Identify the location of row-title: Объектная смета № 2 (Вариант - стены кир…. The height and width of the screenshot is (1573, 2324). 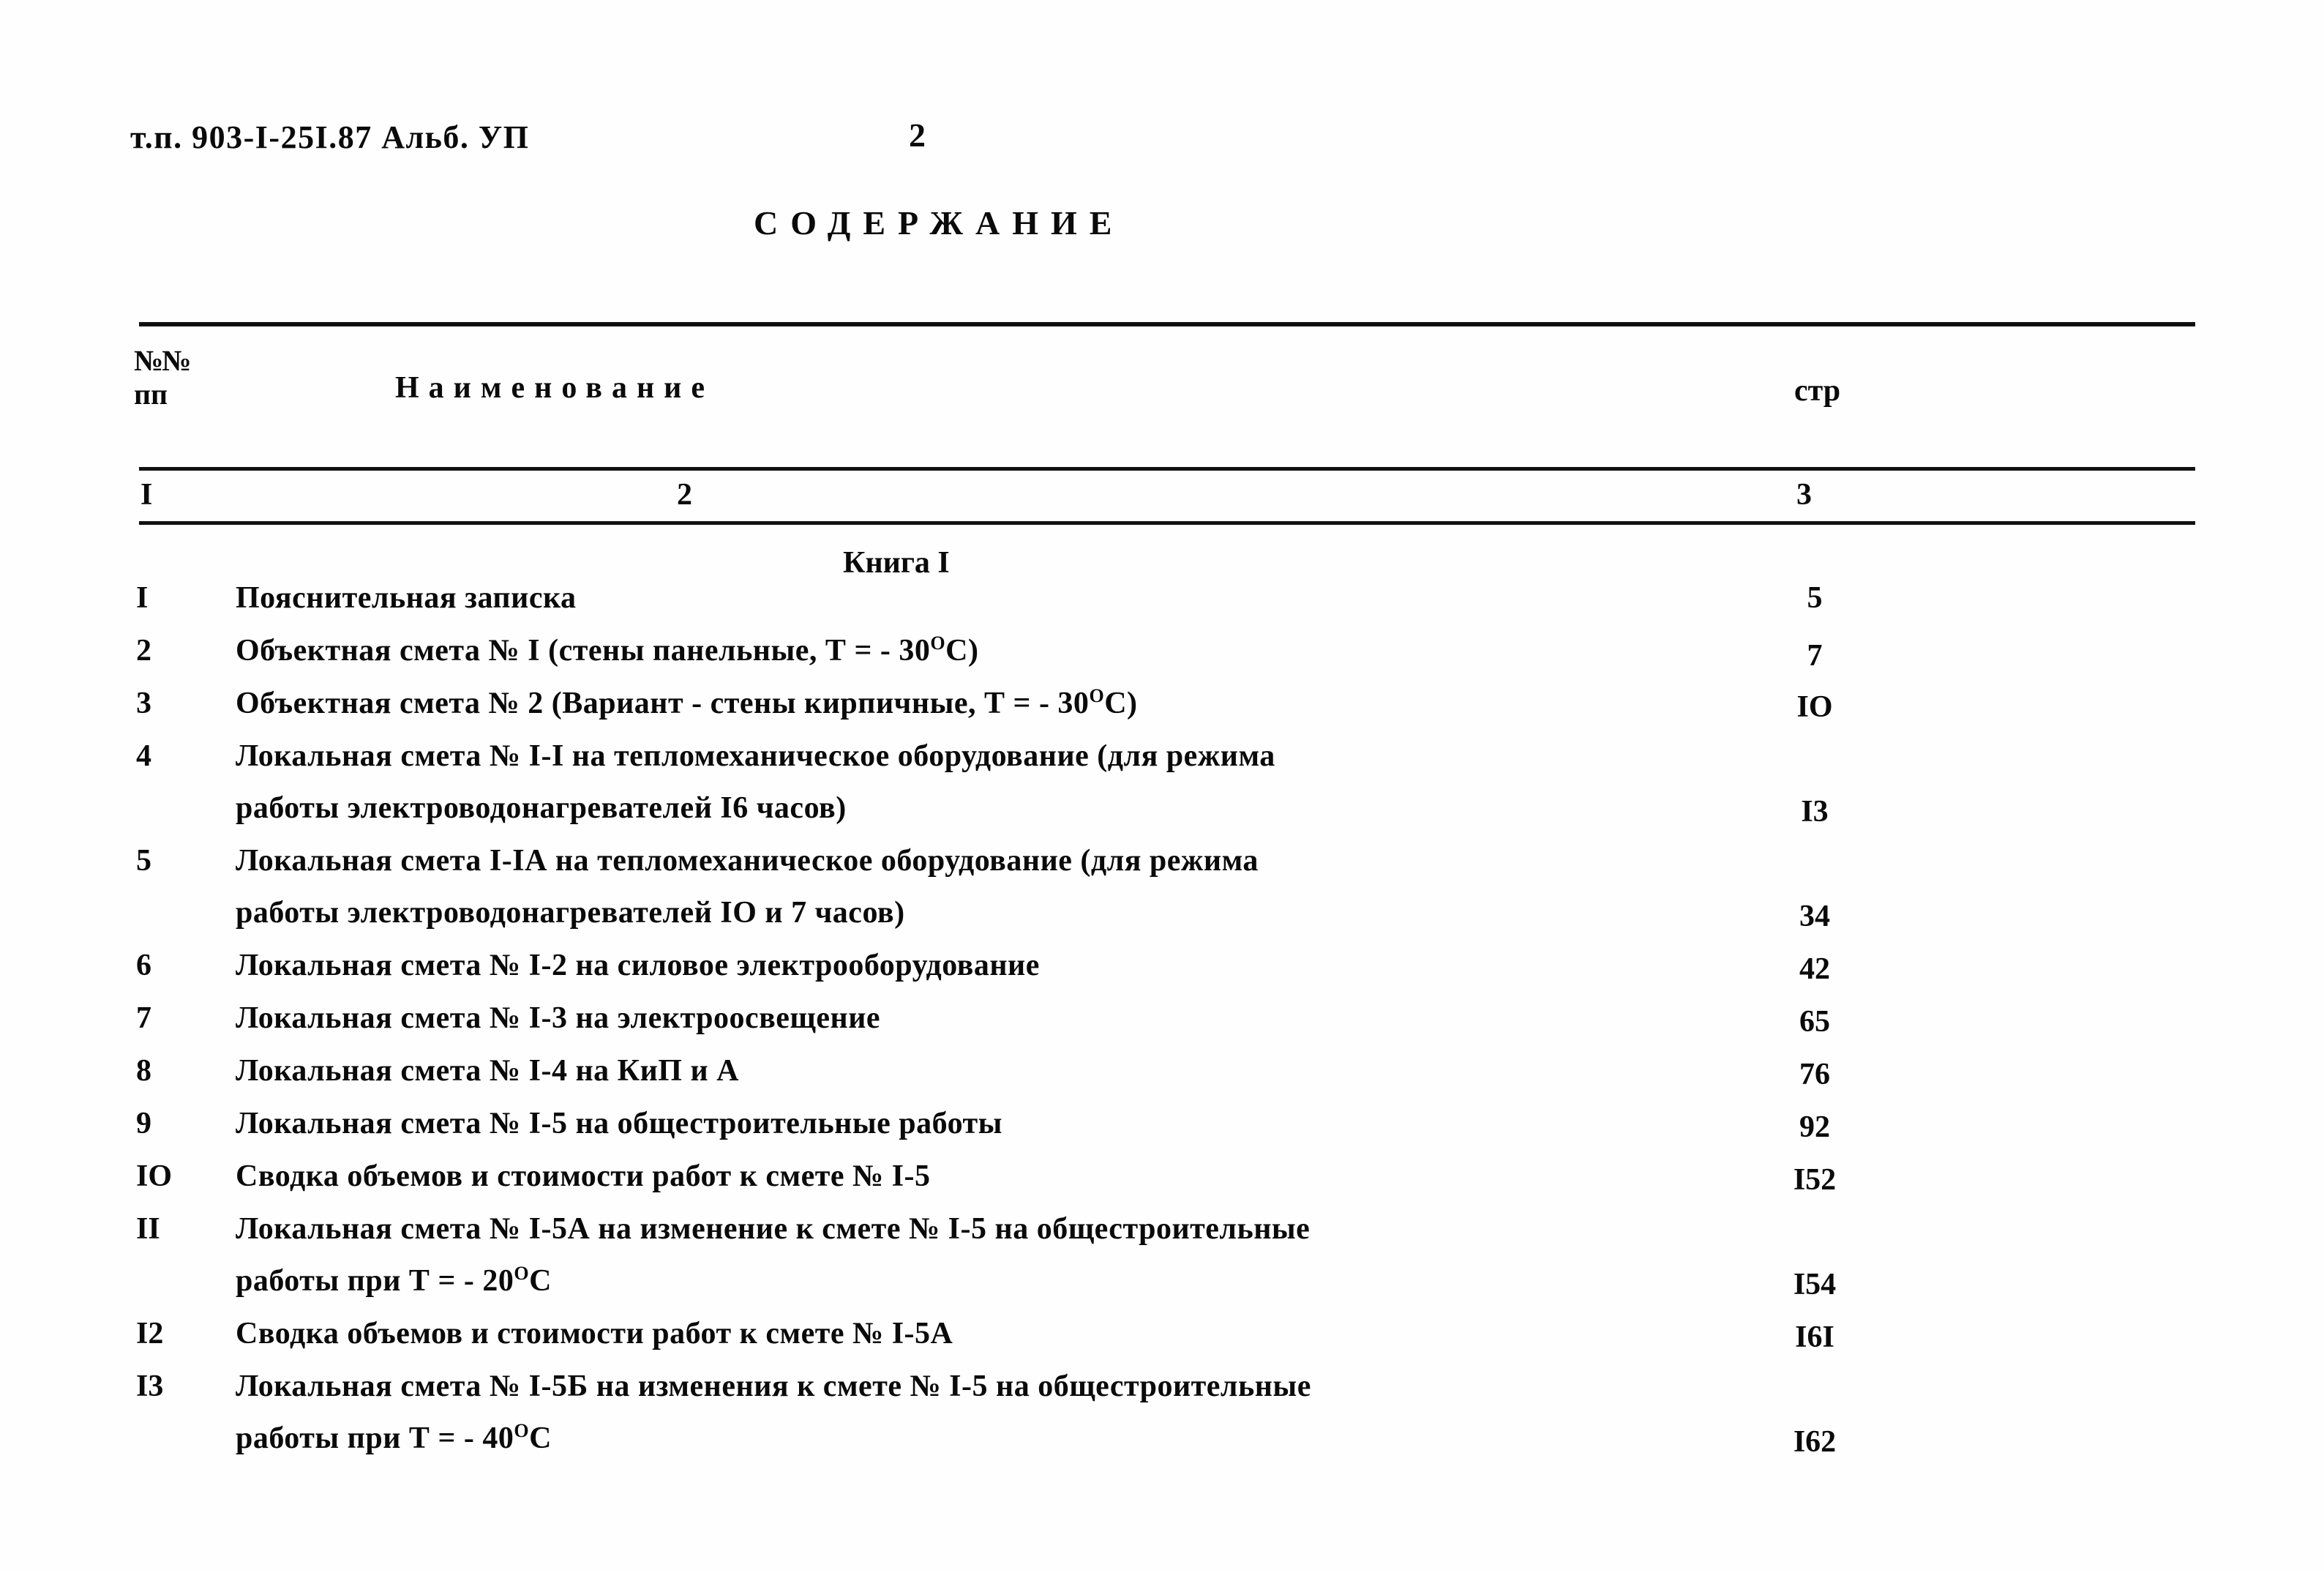
(687, 702).